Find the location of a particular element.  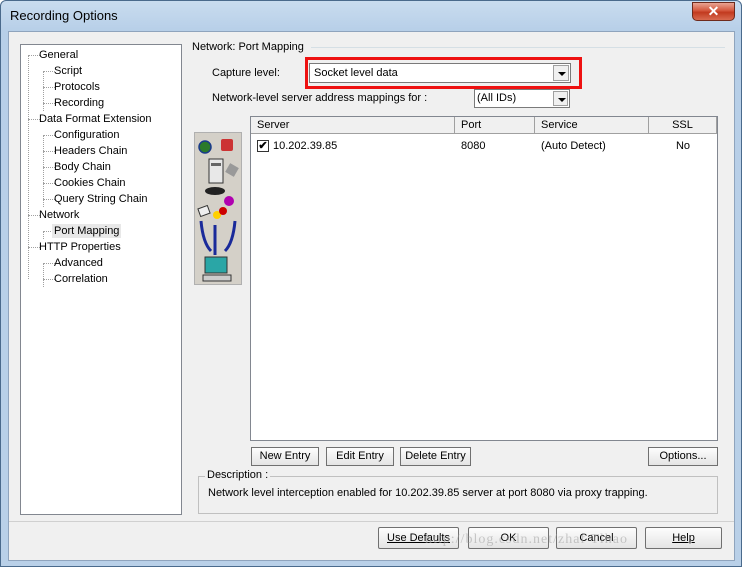

cell-ssl: No is located at coordinates (683, 146).